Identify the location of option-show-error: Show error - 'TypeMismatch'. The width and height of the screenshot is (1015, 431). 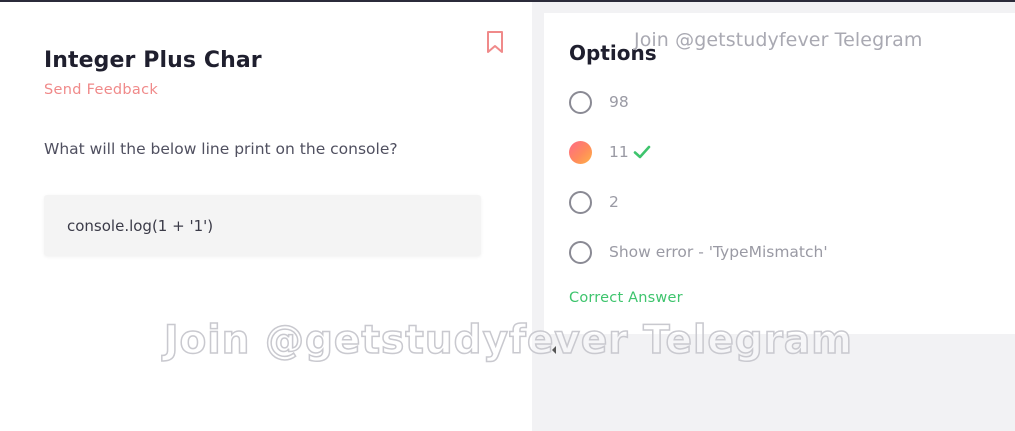
(779, 252).